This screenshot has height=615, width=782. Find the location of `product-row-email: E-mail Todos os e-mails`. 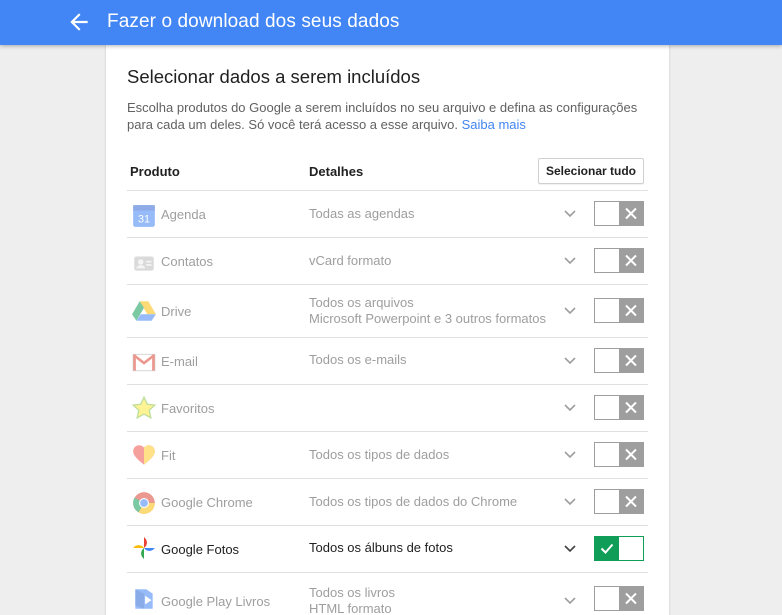

product-row-email: E-mail Todos os e-mails is located at coordinates (387, 360).